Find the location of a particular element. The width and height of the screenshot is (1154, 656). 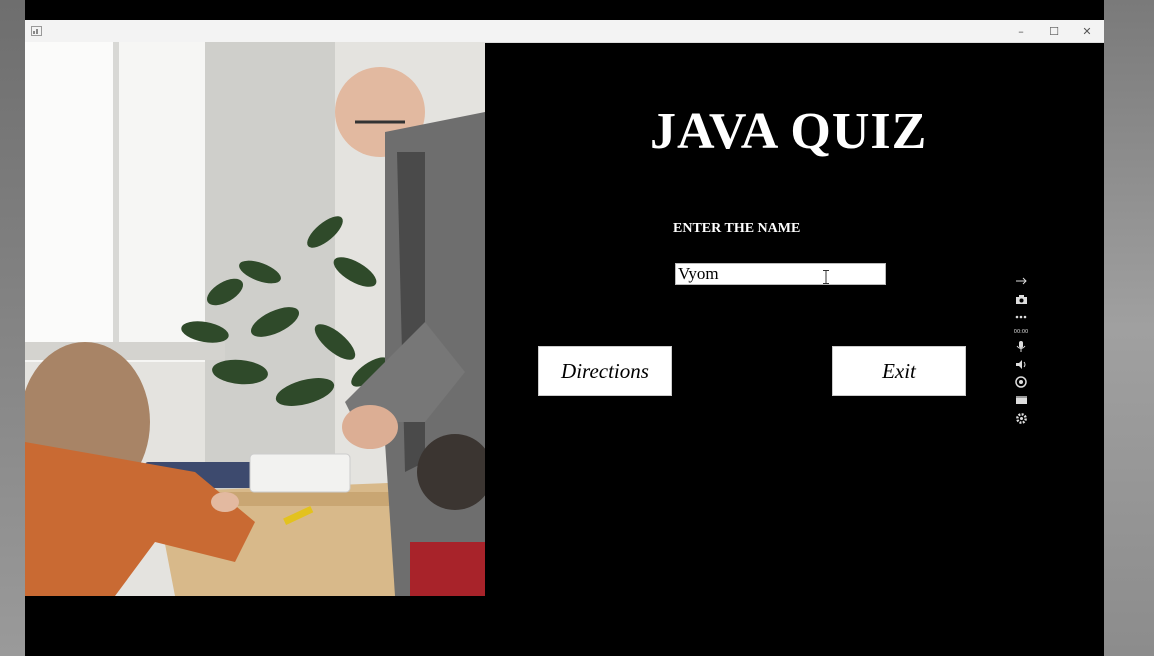

screen-top-band is located at coordinates (564, 10).